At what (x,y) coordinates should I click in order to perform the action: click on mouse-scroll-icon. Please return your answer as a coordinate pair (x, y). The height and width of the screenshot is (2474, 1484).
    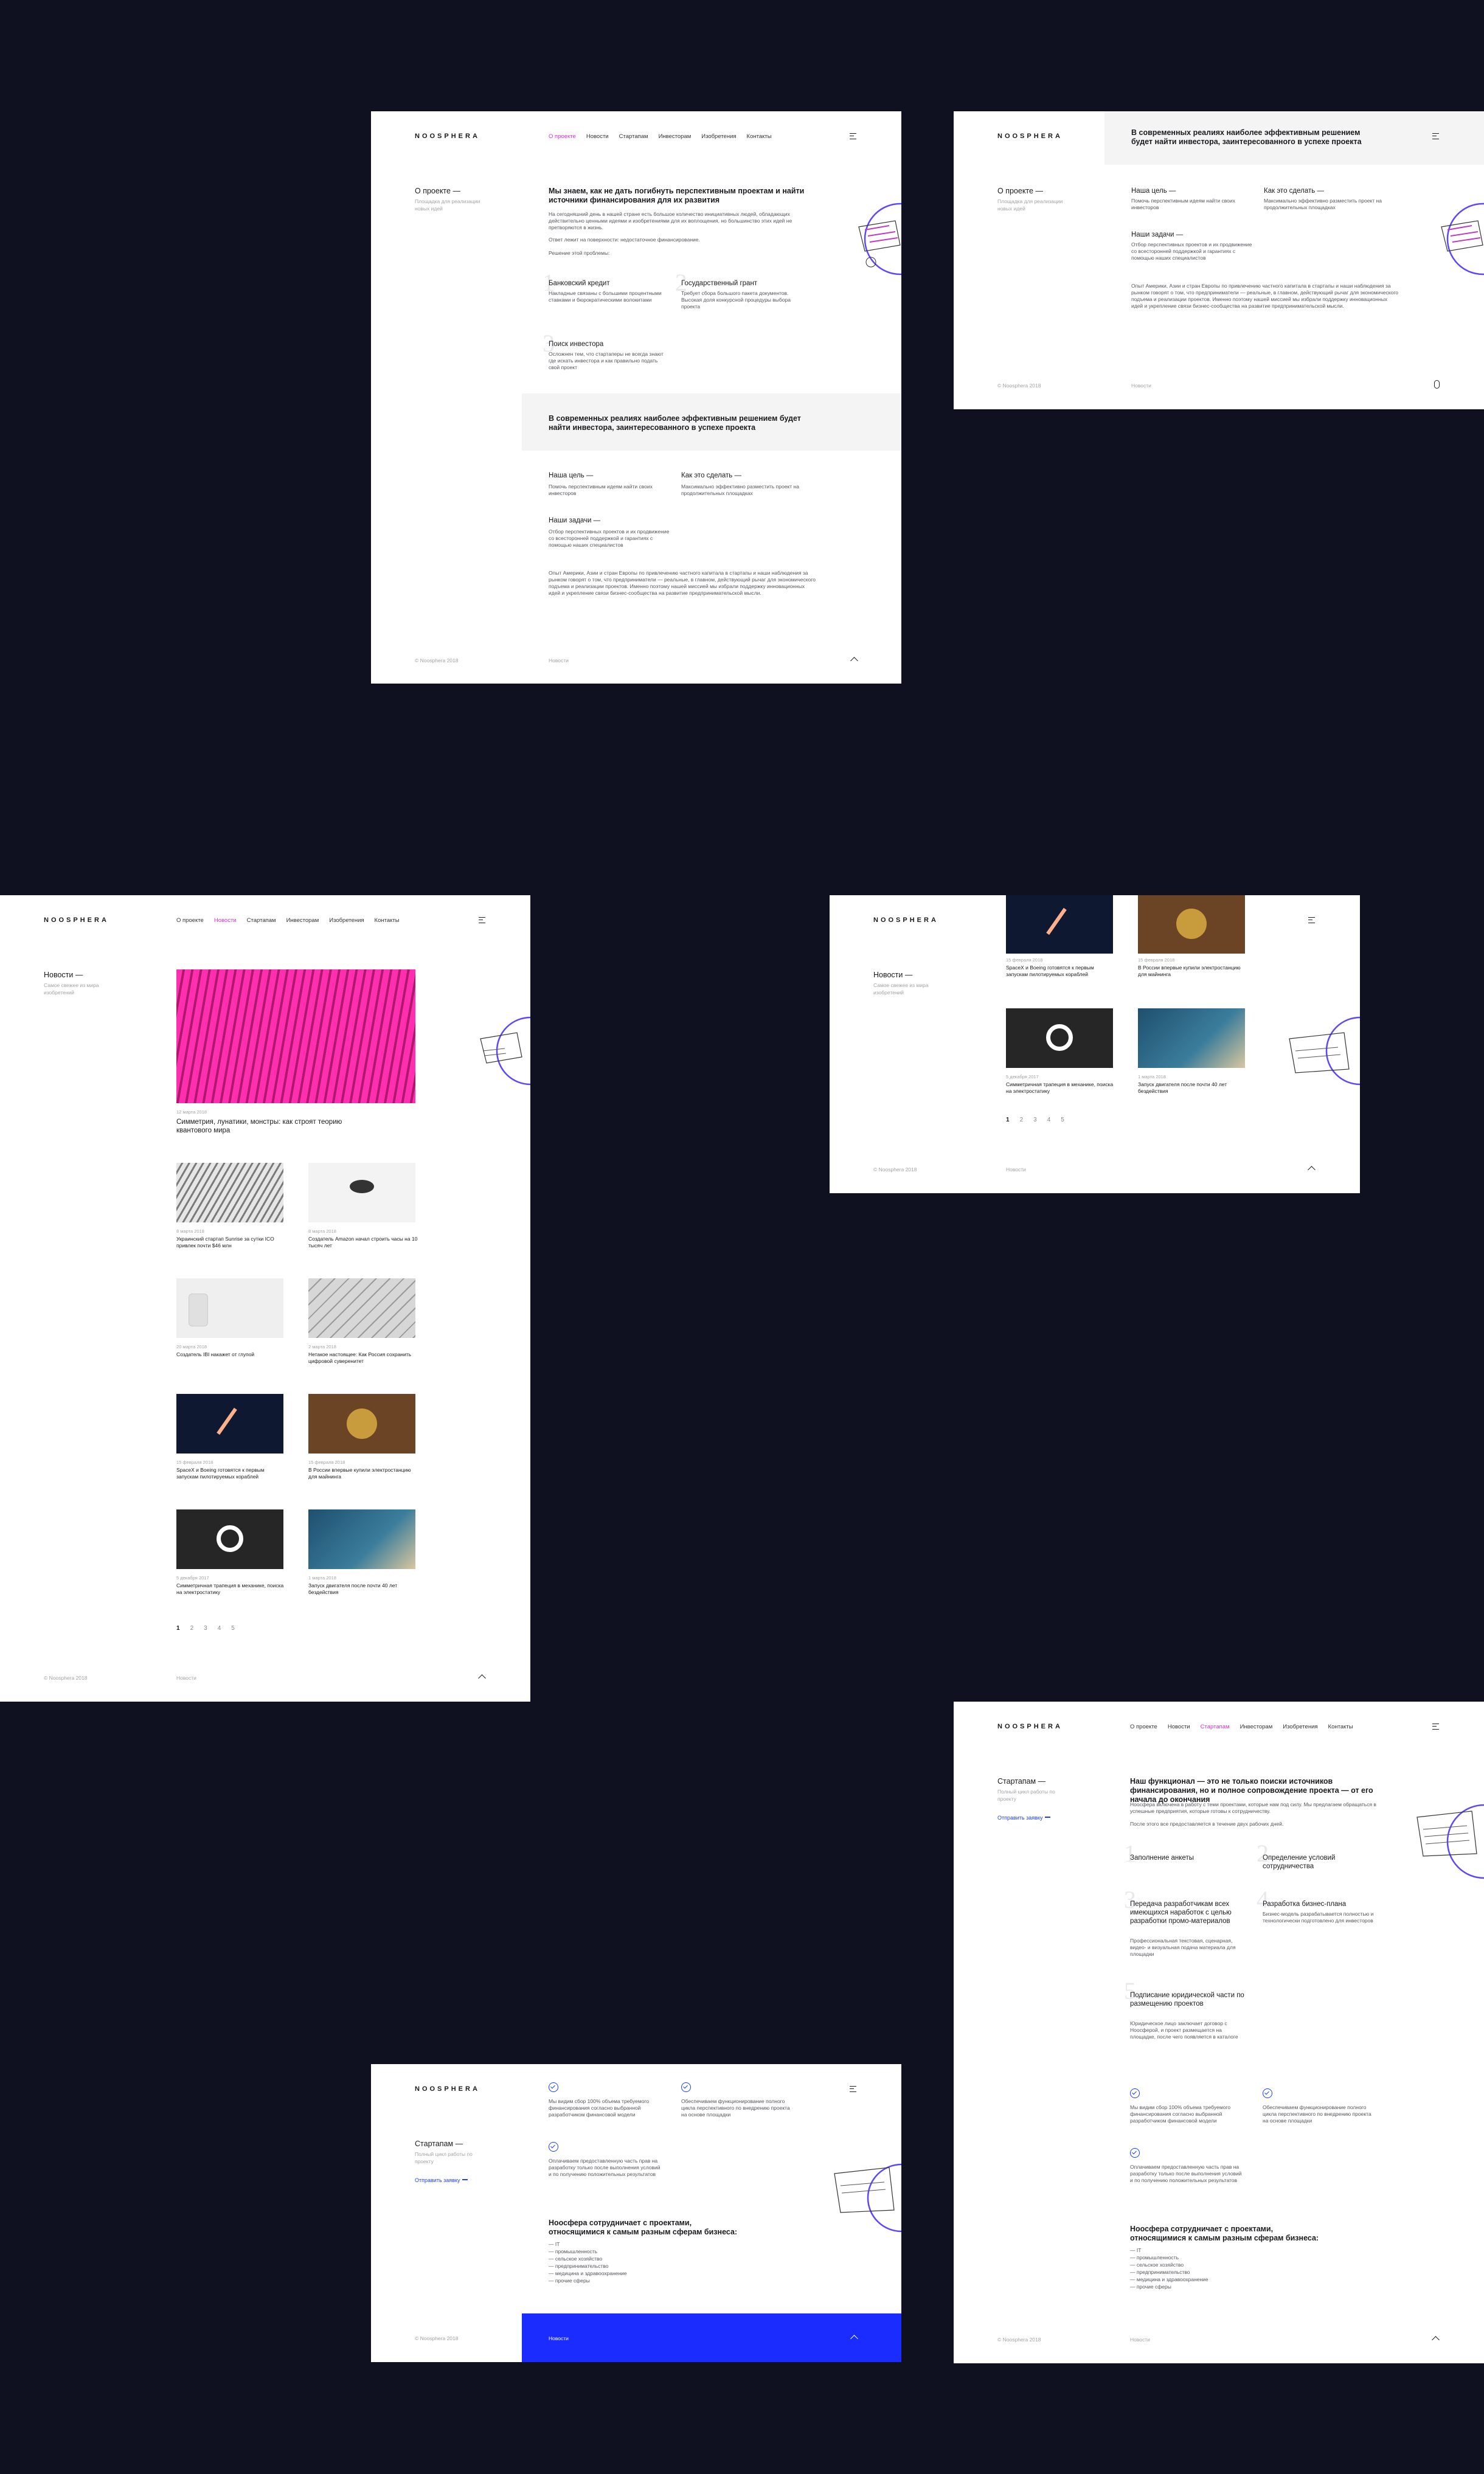
    Looking at the image, I should click on (1437, 384).